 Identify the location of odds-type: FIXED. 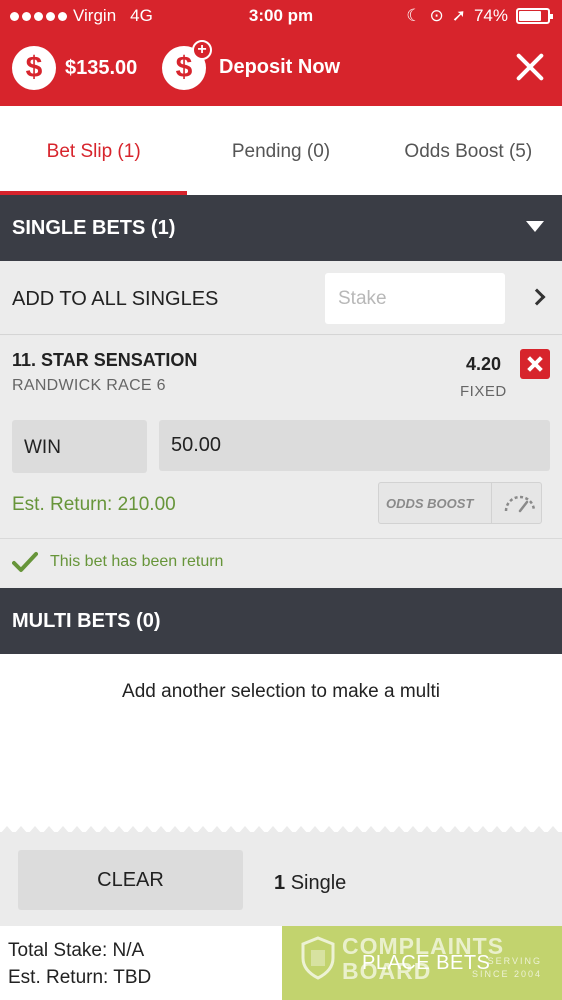
(483, 391).